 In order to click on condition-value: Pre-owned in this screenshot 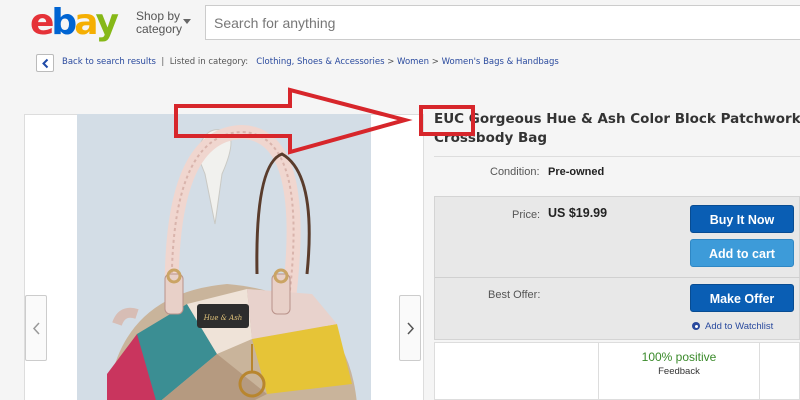, I will do `click(576, 172)`.